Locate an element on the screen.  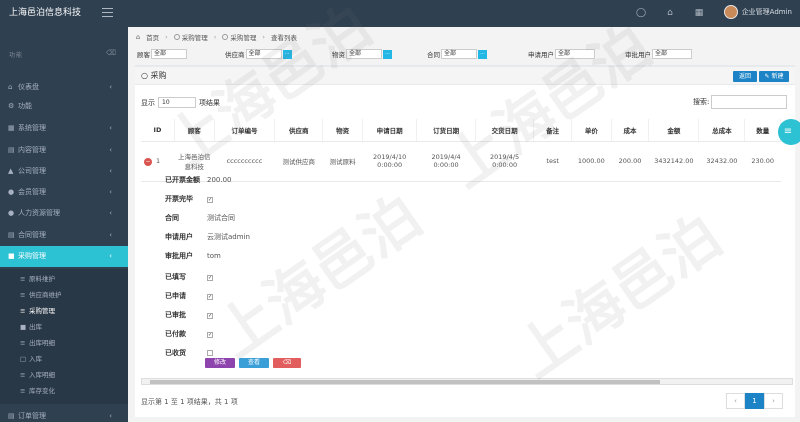
breadcrumb-level2: 采购管理 is located at coordinates (239, 37).